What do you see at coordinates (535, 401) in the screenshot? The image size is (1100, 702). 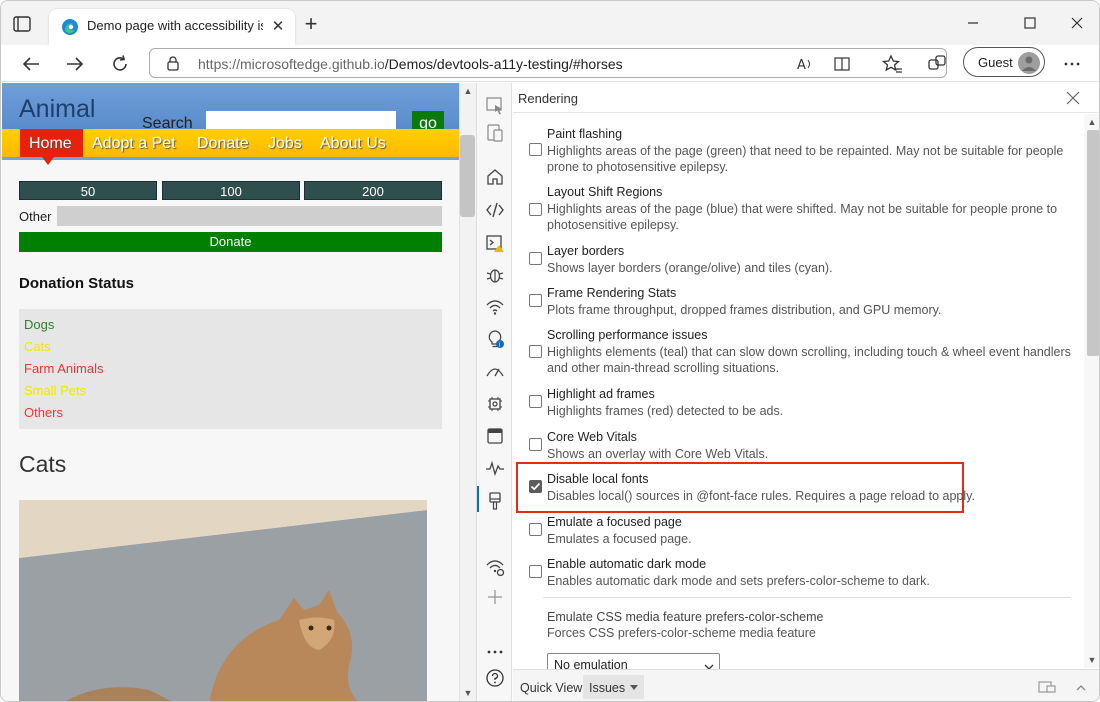 I see `ad-frames-checkbox` at bounding box center [535, 401].